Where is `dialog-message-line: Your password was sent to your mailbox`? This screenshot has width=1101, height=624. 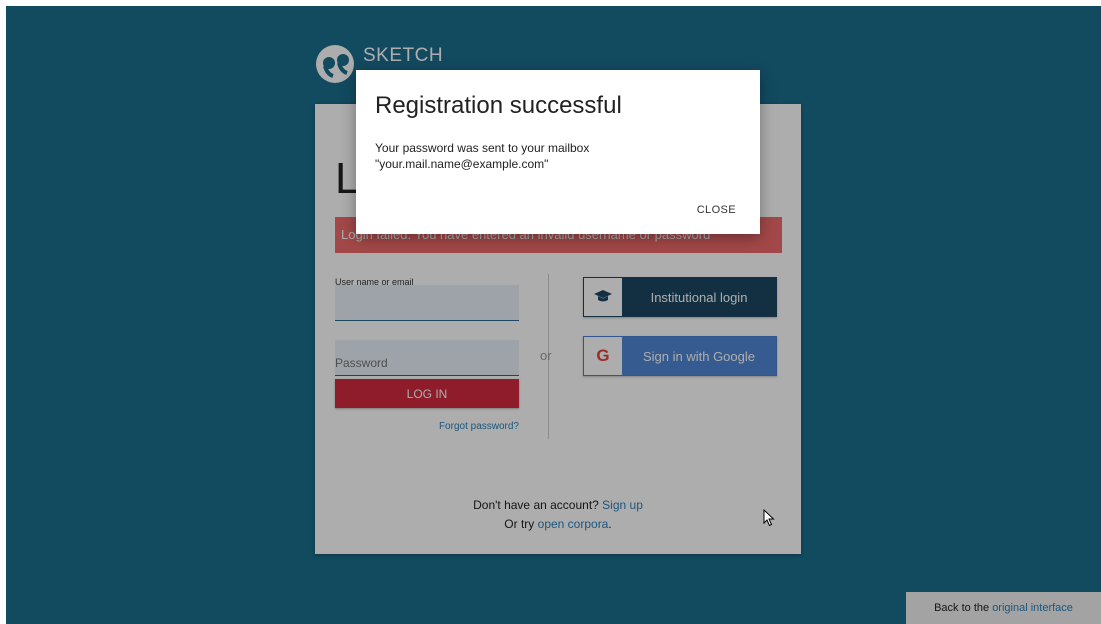 dialog-message-line: Your password was sent to your mailbox is located at coordinates (482, 148).